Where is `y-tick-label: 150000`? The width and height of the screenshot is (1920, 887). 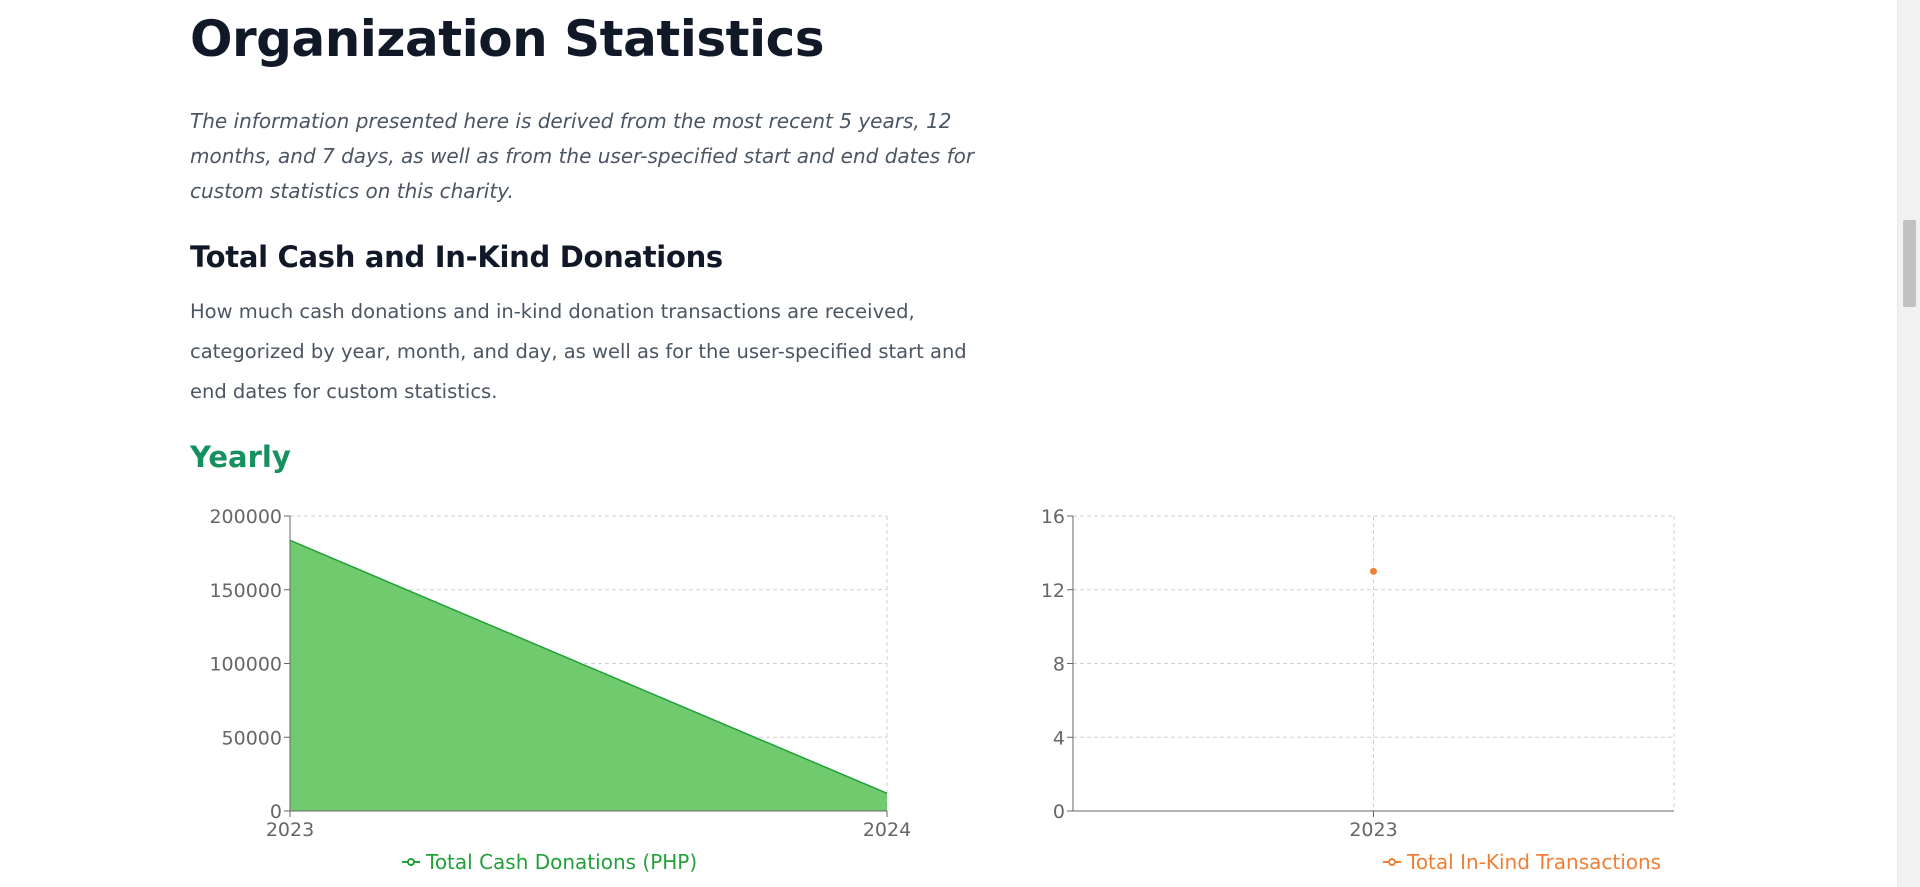 y-tick-label: 150000 is located at coordinates (245, 591).